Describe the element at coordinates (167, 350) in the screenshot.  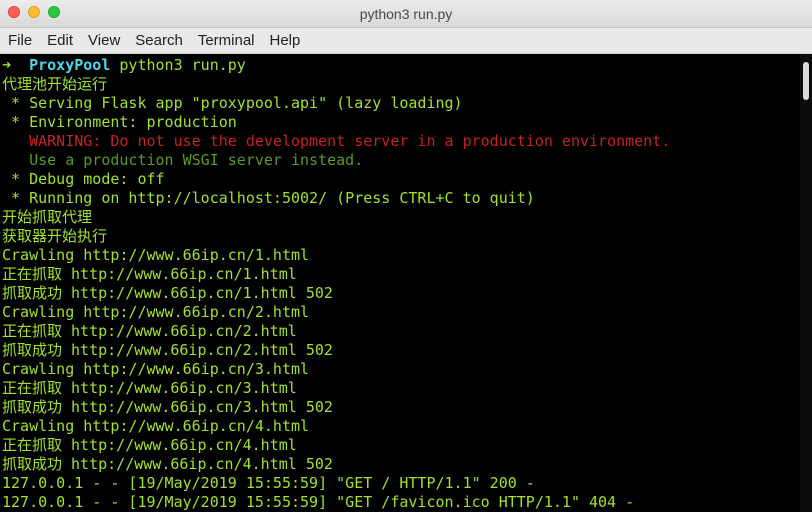
I see `output-line: 抓取成功 http://www.66ip.cn/2.html 502` at that location.